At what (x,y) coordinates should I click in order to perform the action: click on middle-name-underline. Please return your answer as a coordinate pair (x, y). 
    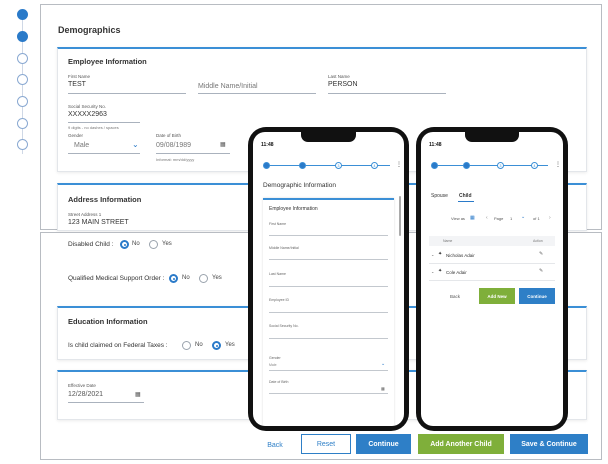
    Looking at the image, I should click on (257, 93).